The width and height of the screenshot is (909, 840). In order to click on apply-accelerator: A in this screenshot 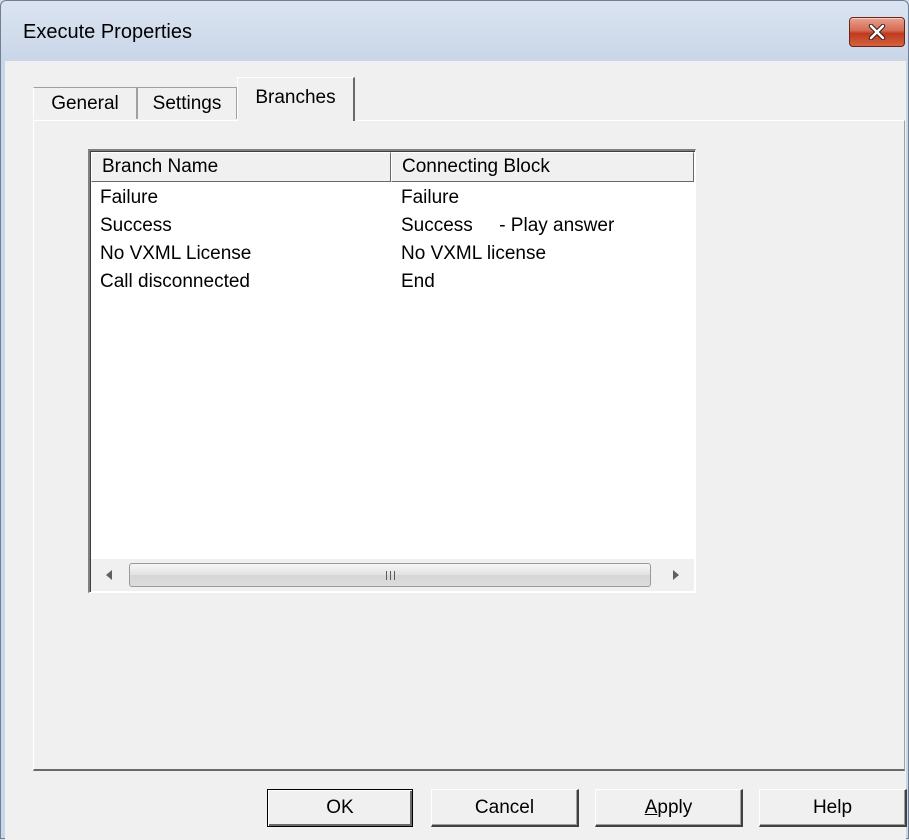, I will do `click(651, 807)`.